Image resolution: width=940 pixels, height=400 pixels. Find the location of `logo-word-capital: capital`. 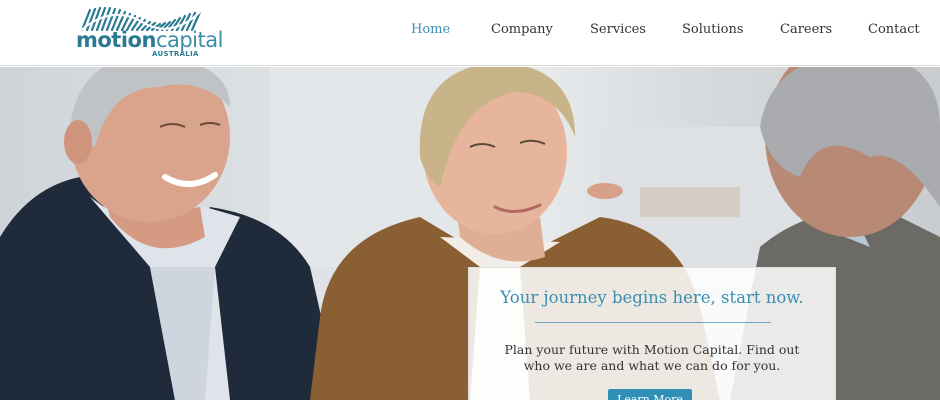

logo-word-capital: capital is located at coordinates (189, 40).